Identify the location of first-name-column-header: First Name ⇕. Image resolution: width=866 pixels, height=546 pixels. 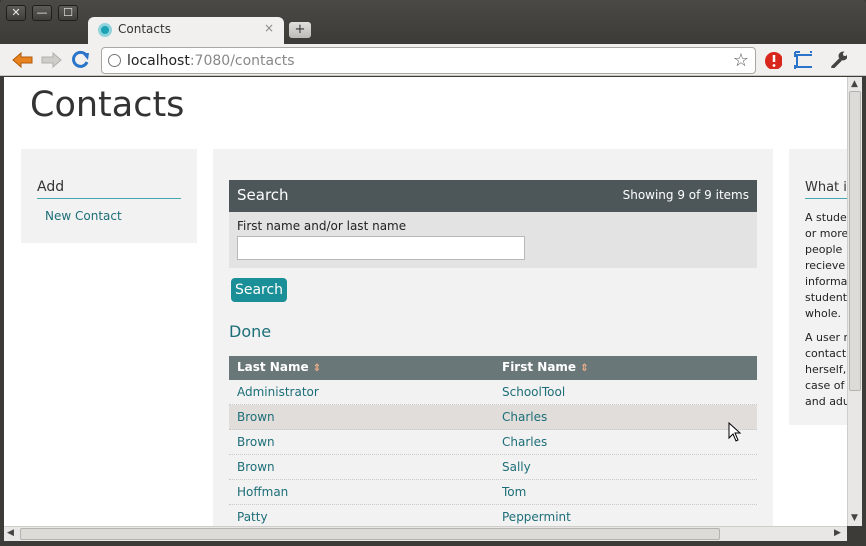
(545, 367).